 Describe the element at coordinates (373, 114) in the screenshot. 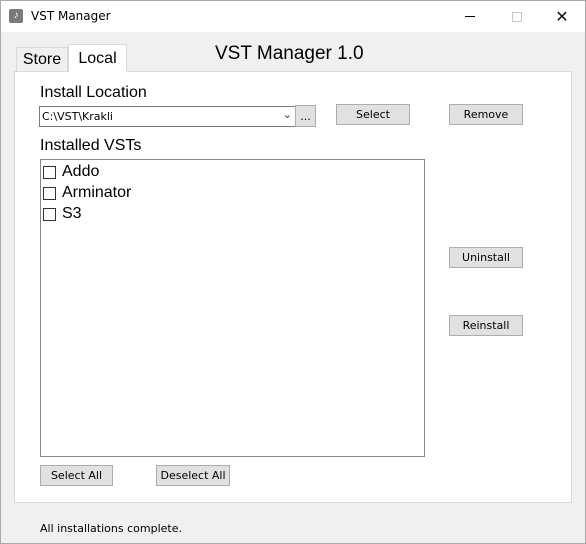

I see `select-button: Select` at that location.